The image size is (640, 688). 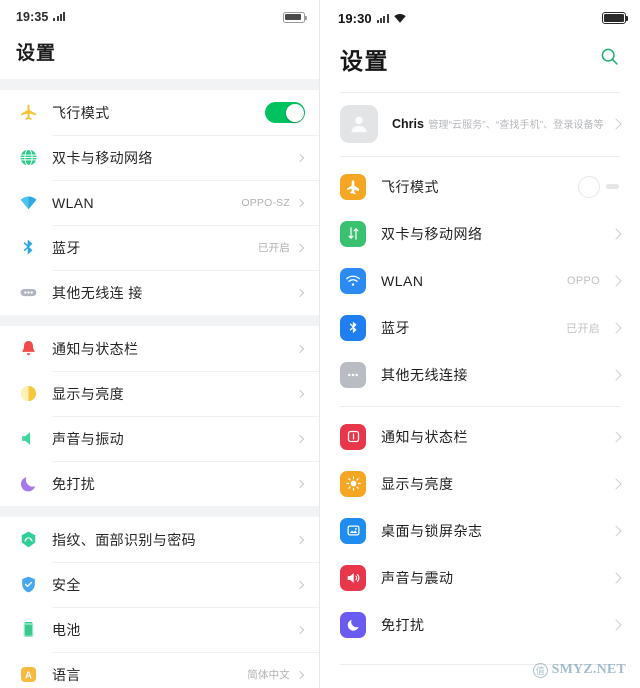 I want to click on list-item: 安全, so click(x=159, y=584).